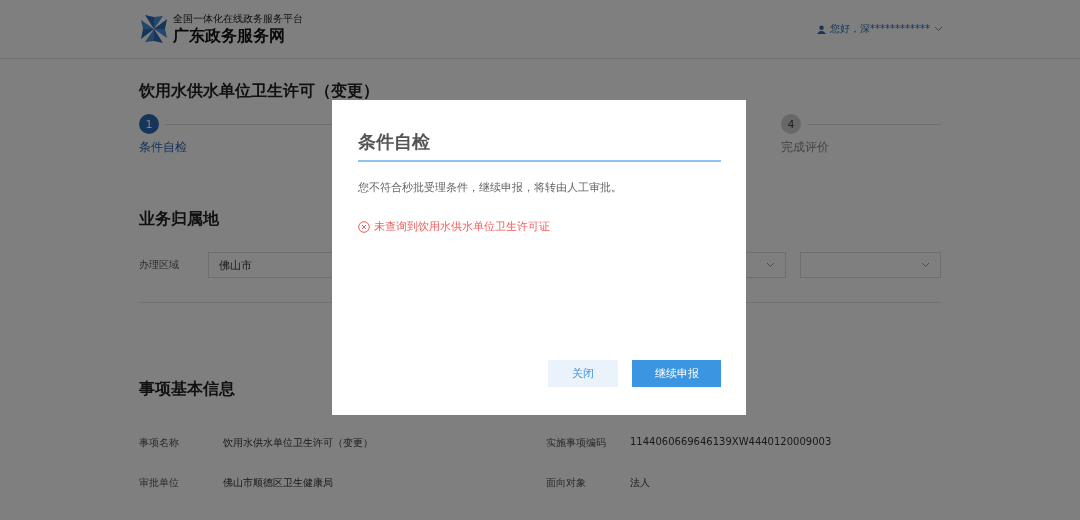 This screenshot has height=520, width=1080. I want to click on field-label: 面向对象, so click(566, 483).